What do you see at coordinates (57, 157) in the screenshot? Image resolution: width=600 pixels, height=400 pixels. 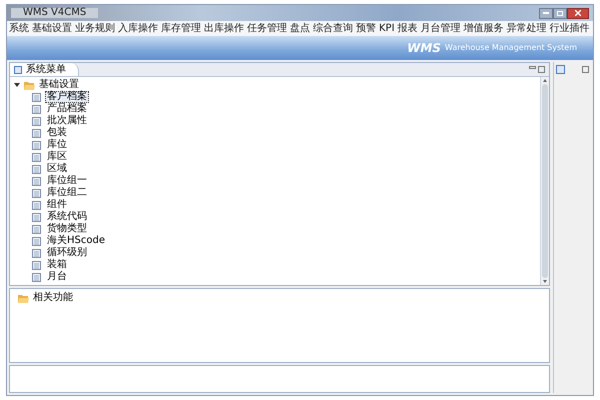 I see `tree-item: 库区` at bounding box center [57, 157].